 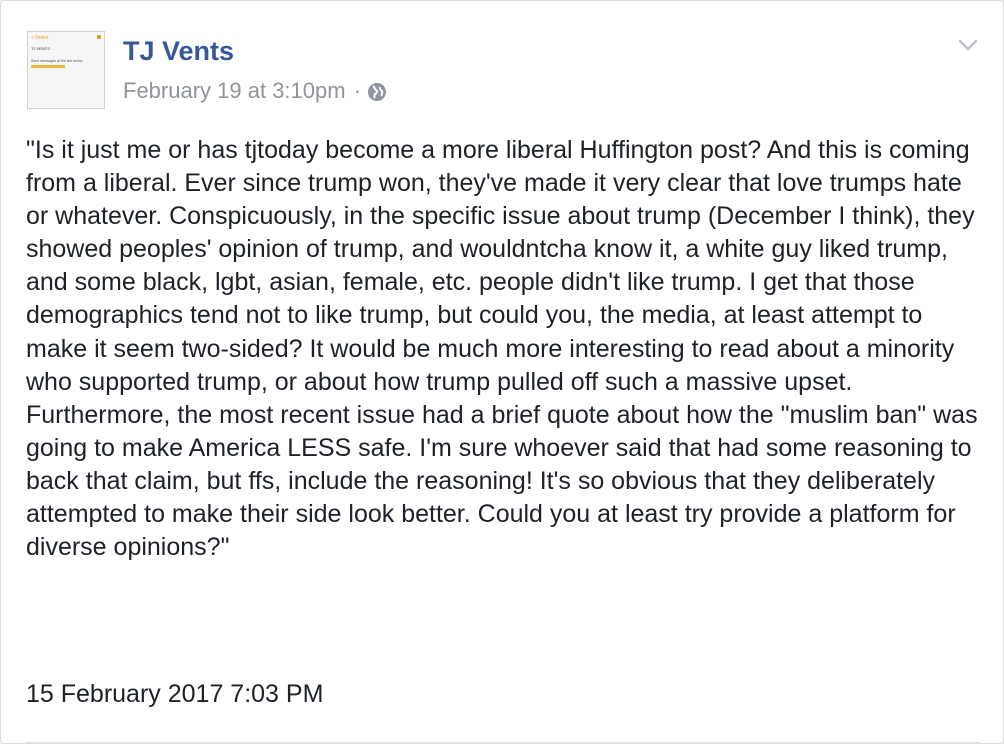 What do you see at coordinates (968, 45) in the screenshot?
I see `chevron-down-icon` at bounding box center [968, 45].